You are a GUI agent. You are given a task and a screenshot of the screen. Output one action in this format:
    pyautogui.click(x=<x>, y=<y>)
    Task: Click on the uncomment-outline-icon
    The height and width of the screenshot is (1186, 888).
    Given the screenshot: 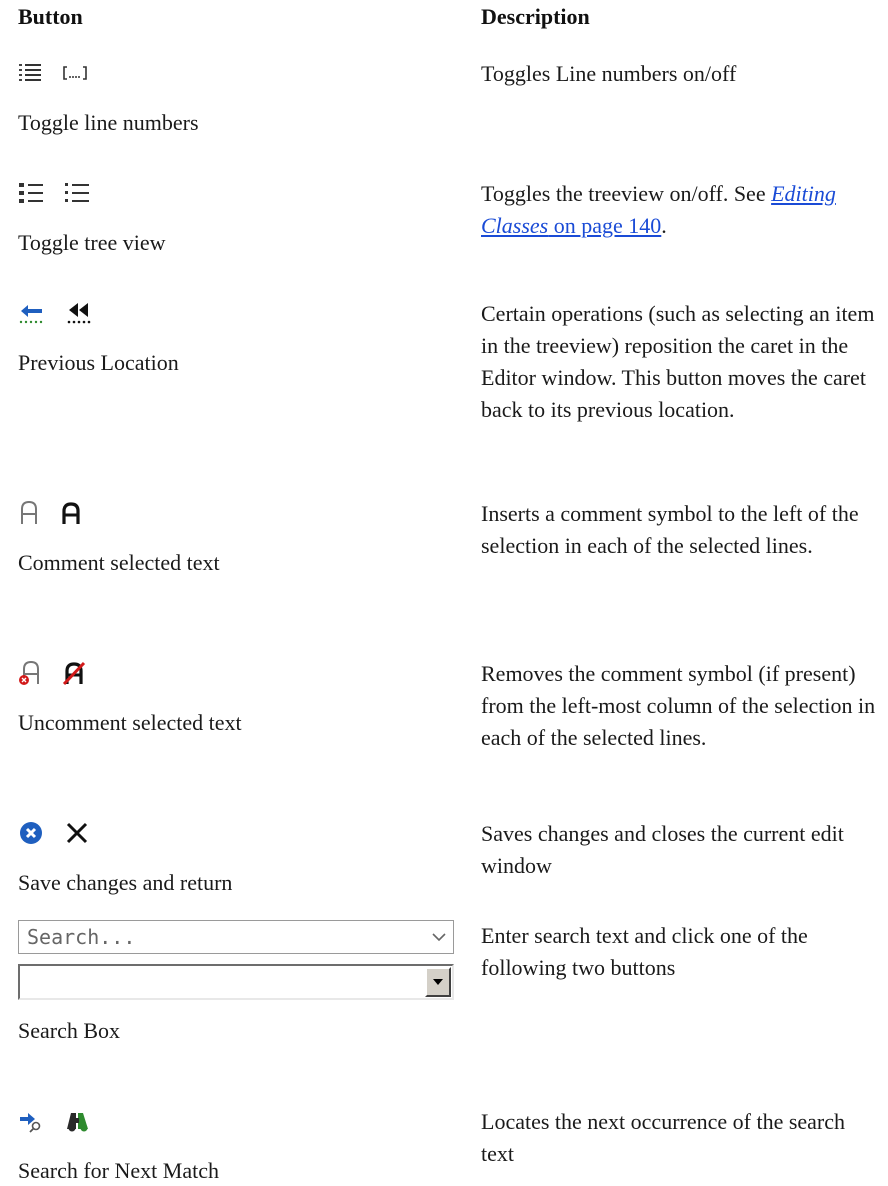 What is the action you would take?
    pyautogui.click(x=30, y=673)
    